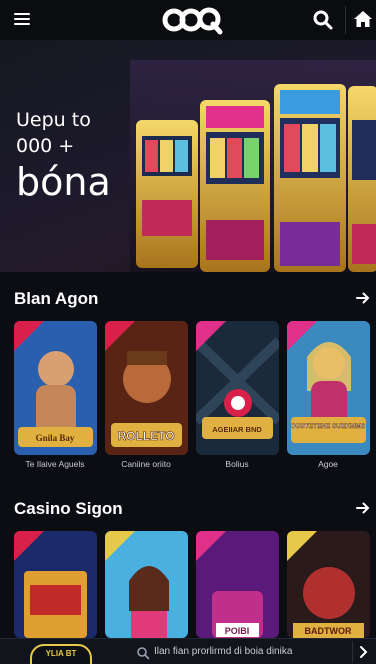 The width and height of the screenshot is (376, 664). I want to click on game-card-4-label: Agoe, so click(328, 464).